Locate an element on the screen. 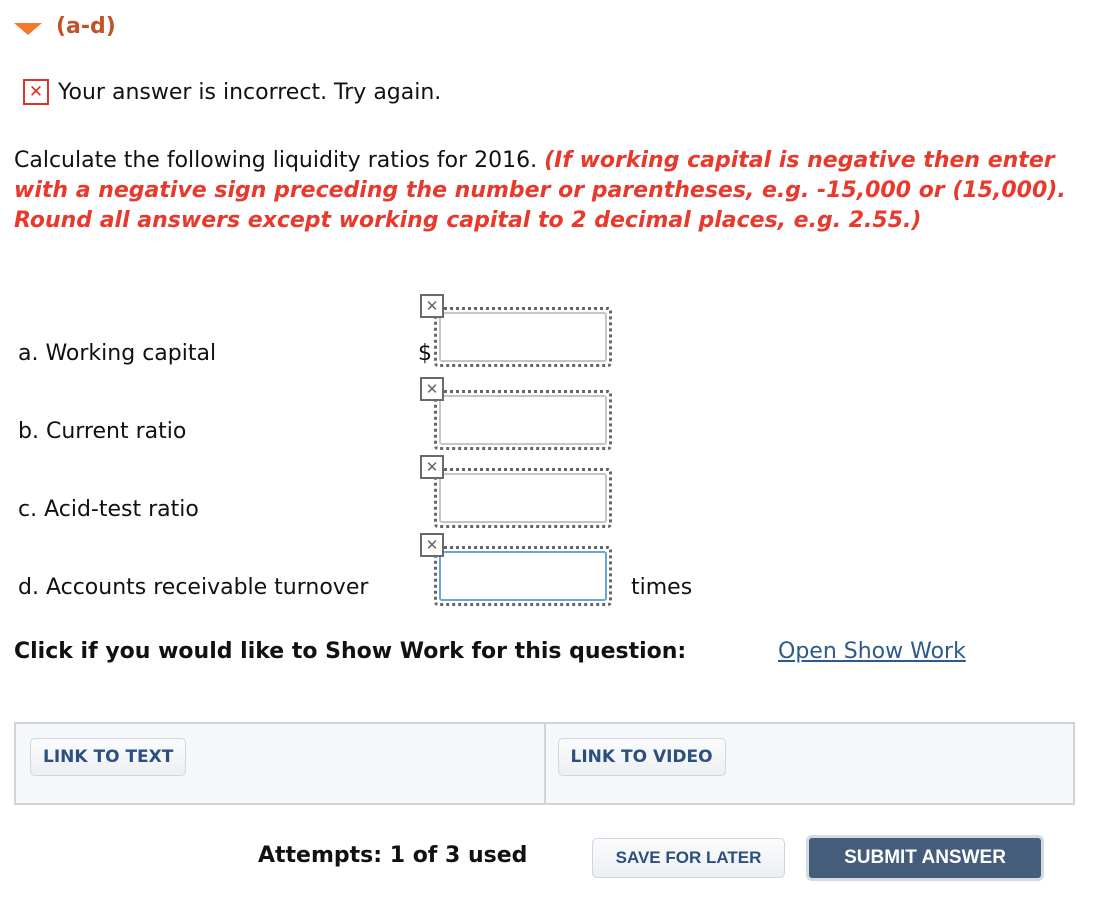 Image resolution: width=1094 pixels, height=924 pixels. resource-links-panel: LINK TO TEXT LINK TO VIDEO is located at coordinates (544, 763).